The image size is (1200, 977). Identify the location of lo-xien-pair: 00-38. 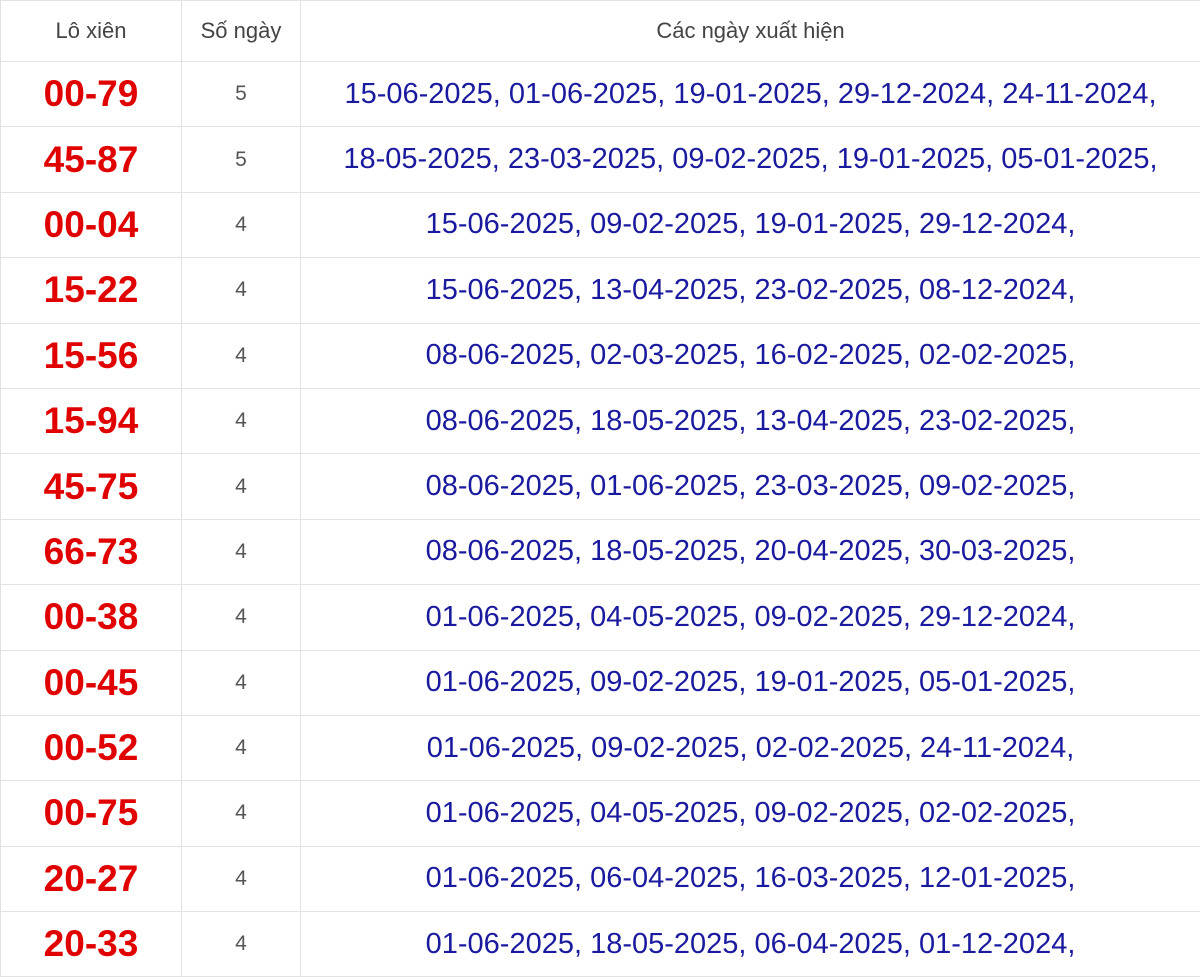
(91, 617).